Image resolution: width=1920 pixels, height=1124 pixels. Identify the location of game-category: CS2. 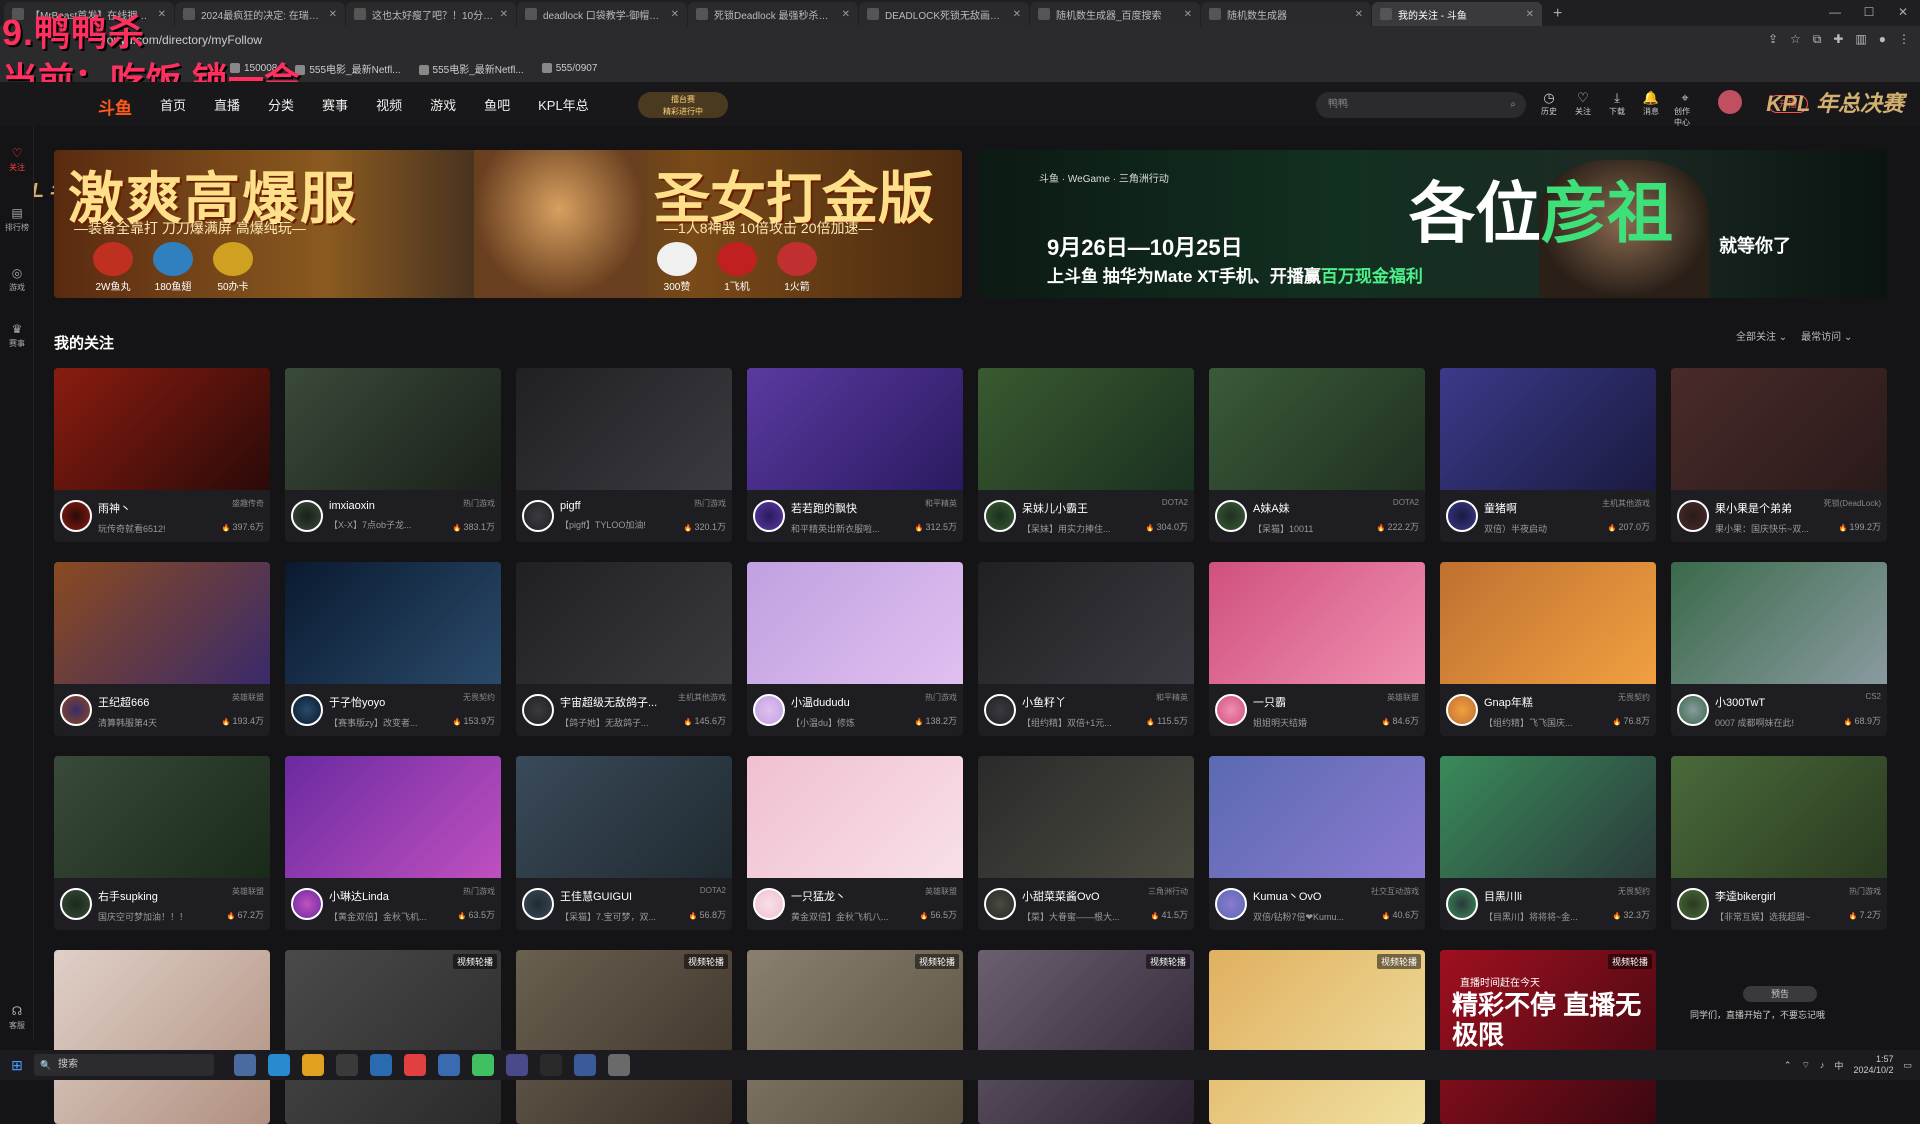
(1873, 696).